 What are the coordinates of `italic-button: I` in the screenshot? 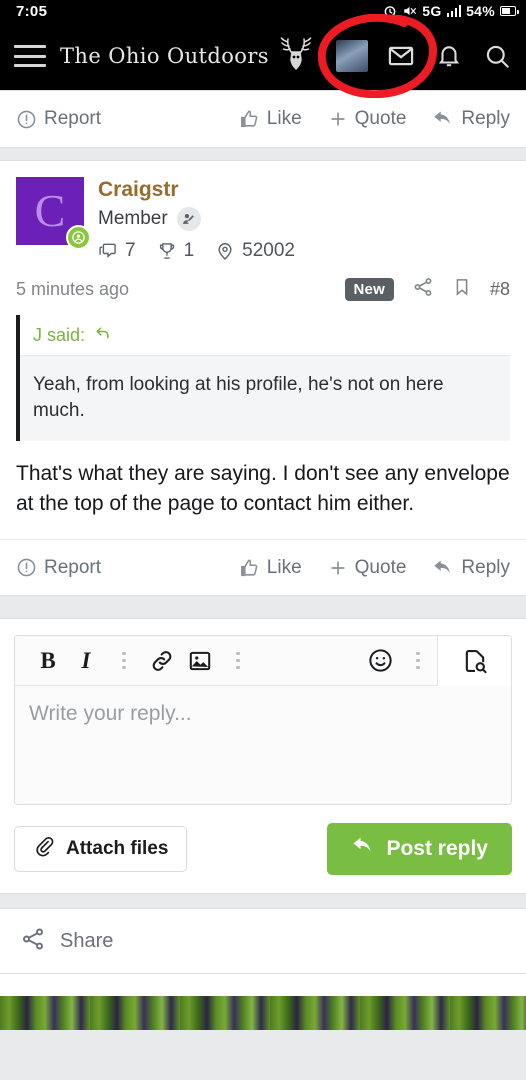 It's located at (86, 661).